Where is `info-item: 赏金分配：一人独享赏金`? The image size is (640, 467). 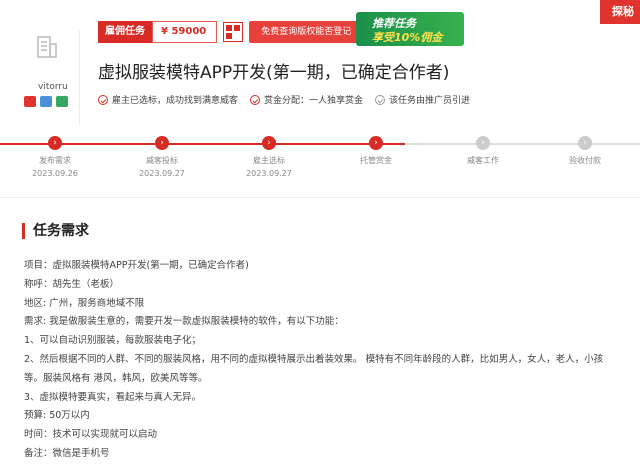
info-item: 赏金分配：一人独享赏金 is located at coordinates (306, 99).